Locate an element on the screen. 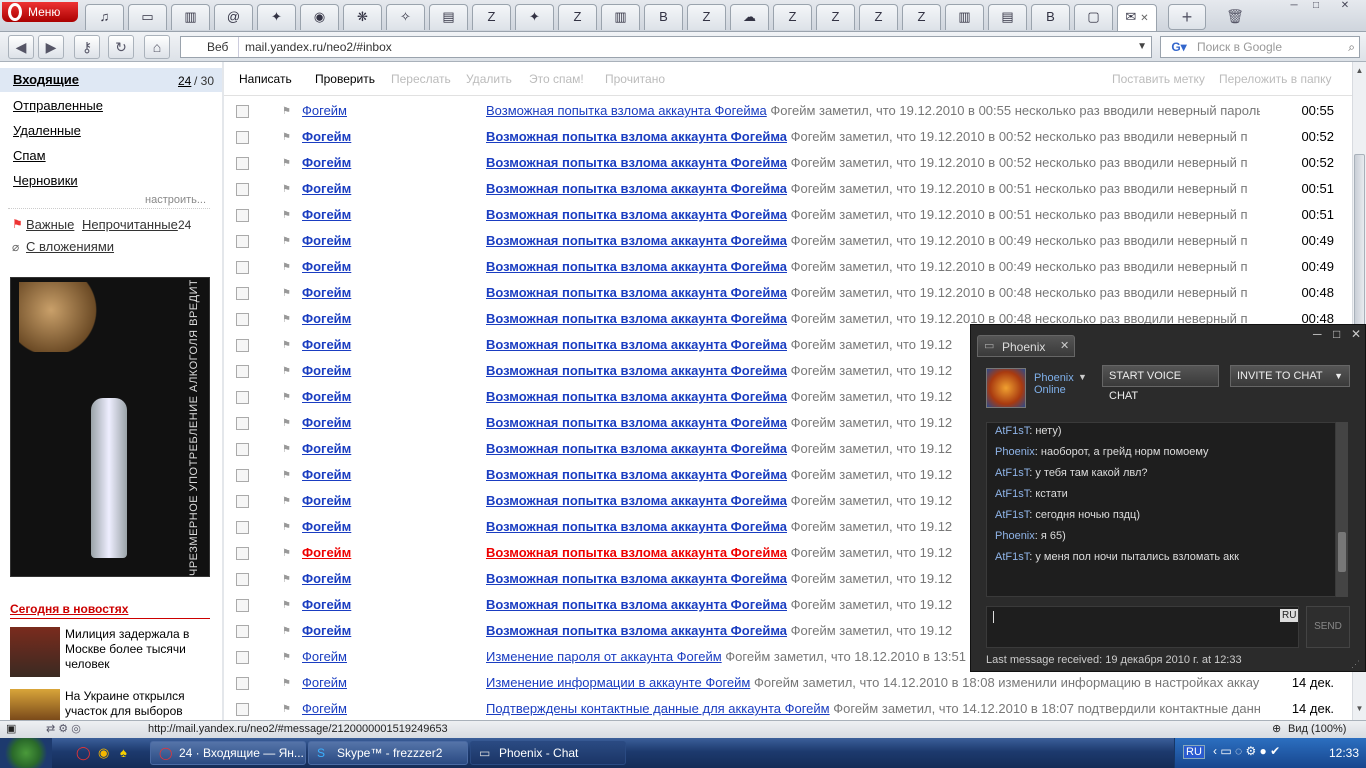 This screenshot has height=768, width=1366. zoom-icon: ⊕ is located at coordinates (1276, 729).